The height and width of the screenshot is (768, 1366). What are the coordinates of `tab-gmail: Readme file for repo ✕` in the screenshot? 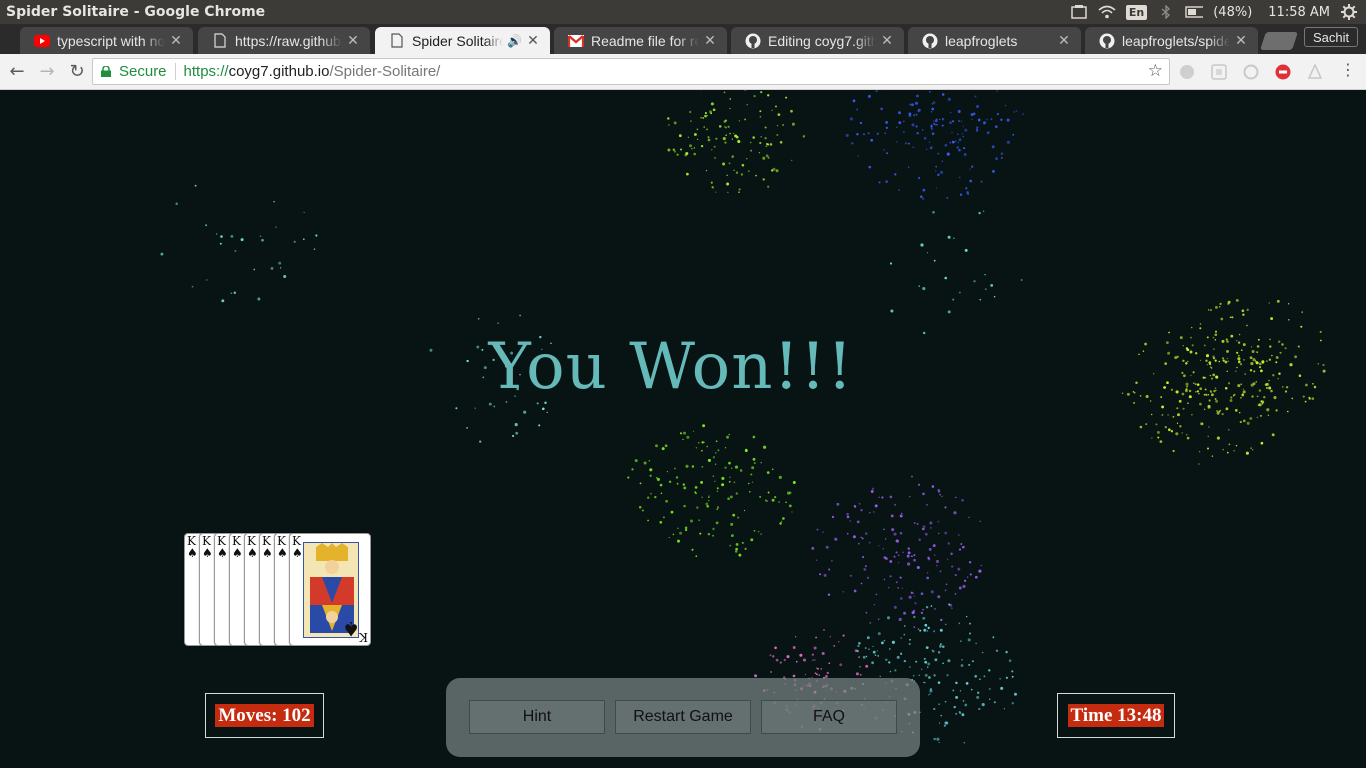 It's located at (640, 40).